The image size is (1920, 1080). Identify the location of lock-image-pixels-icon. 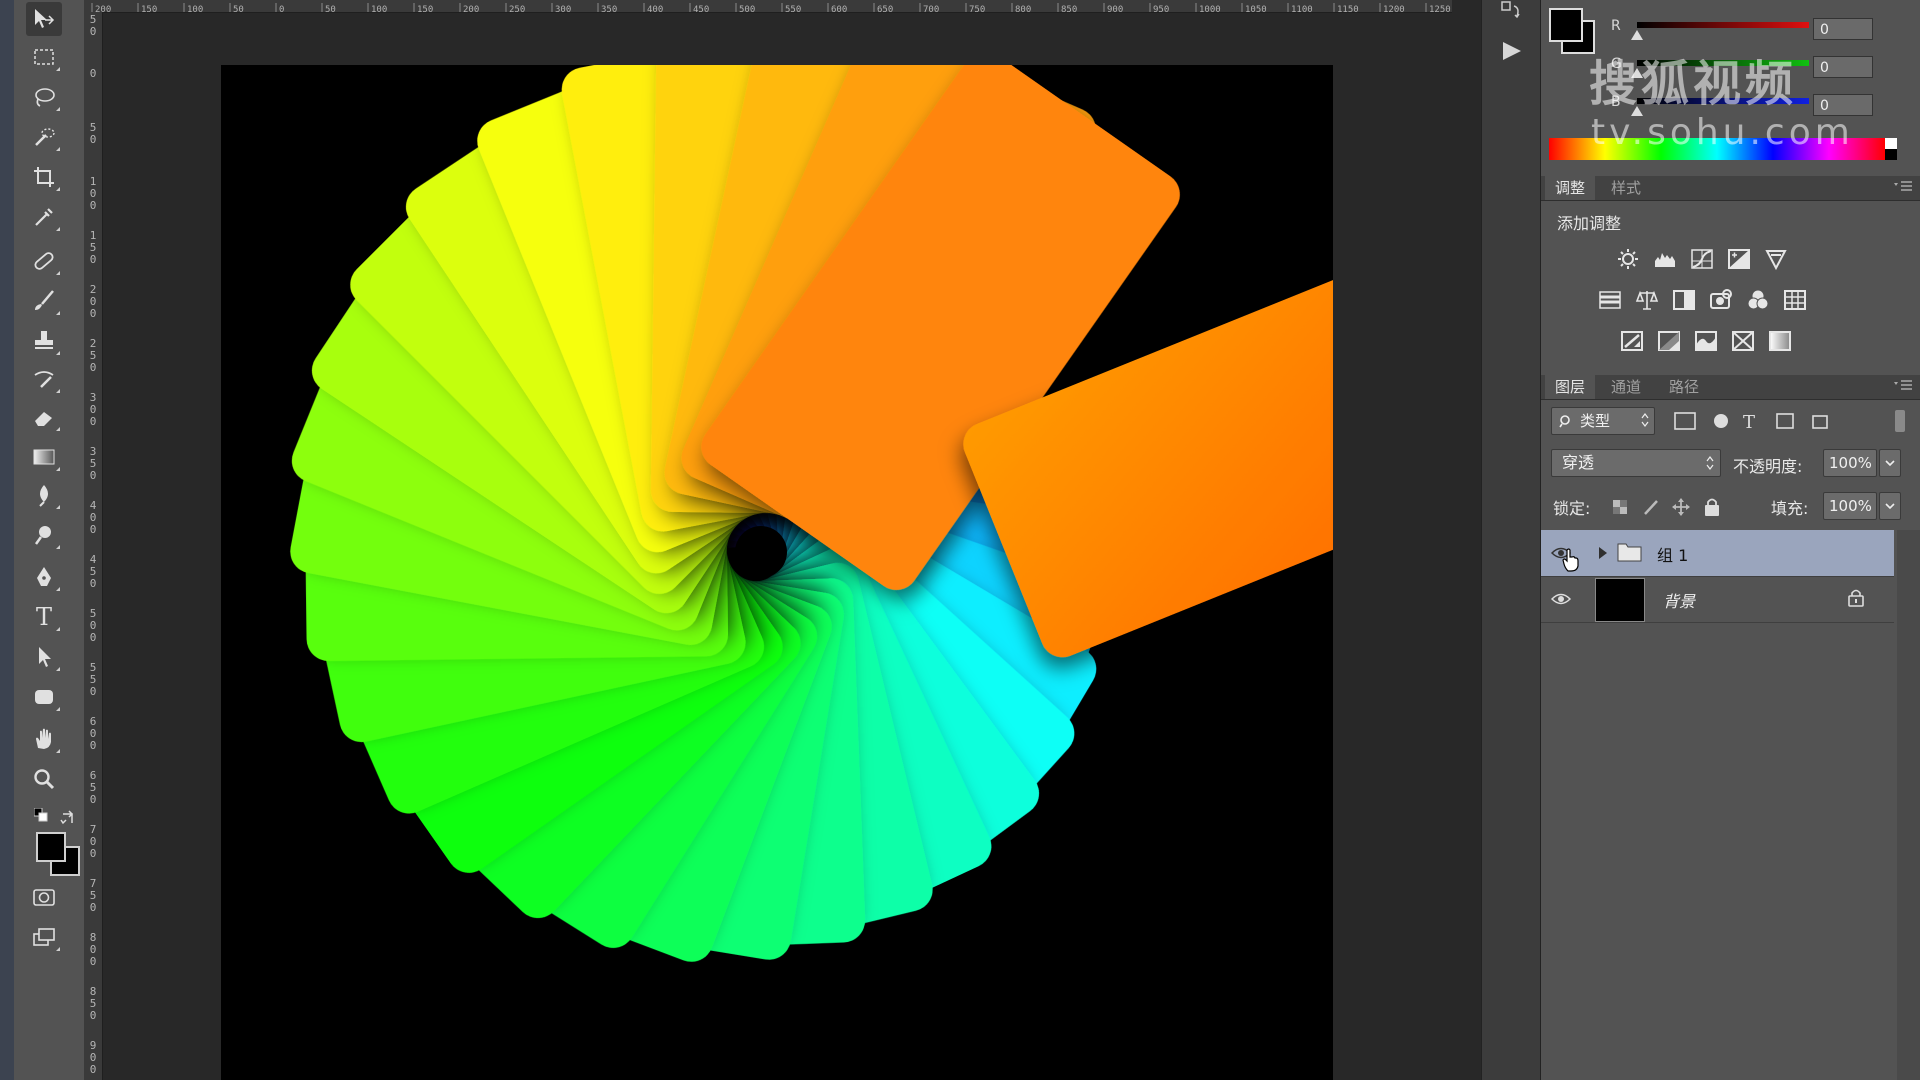
(1651, 507).